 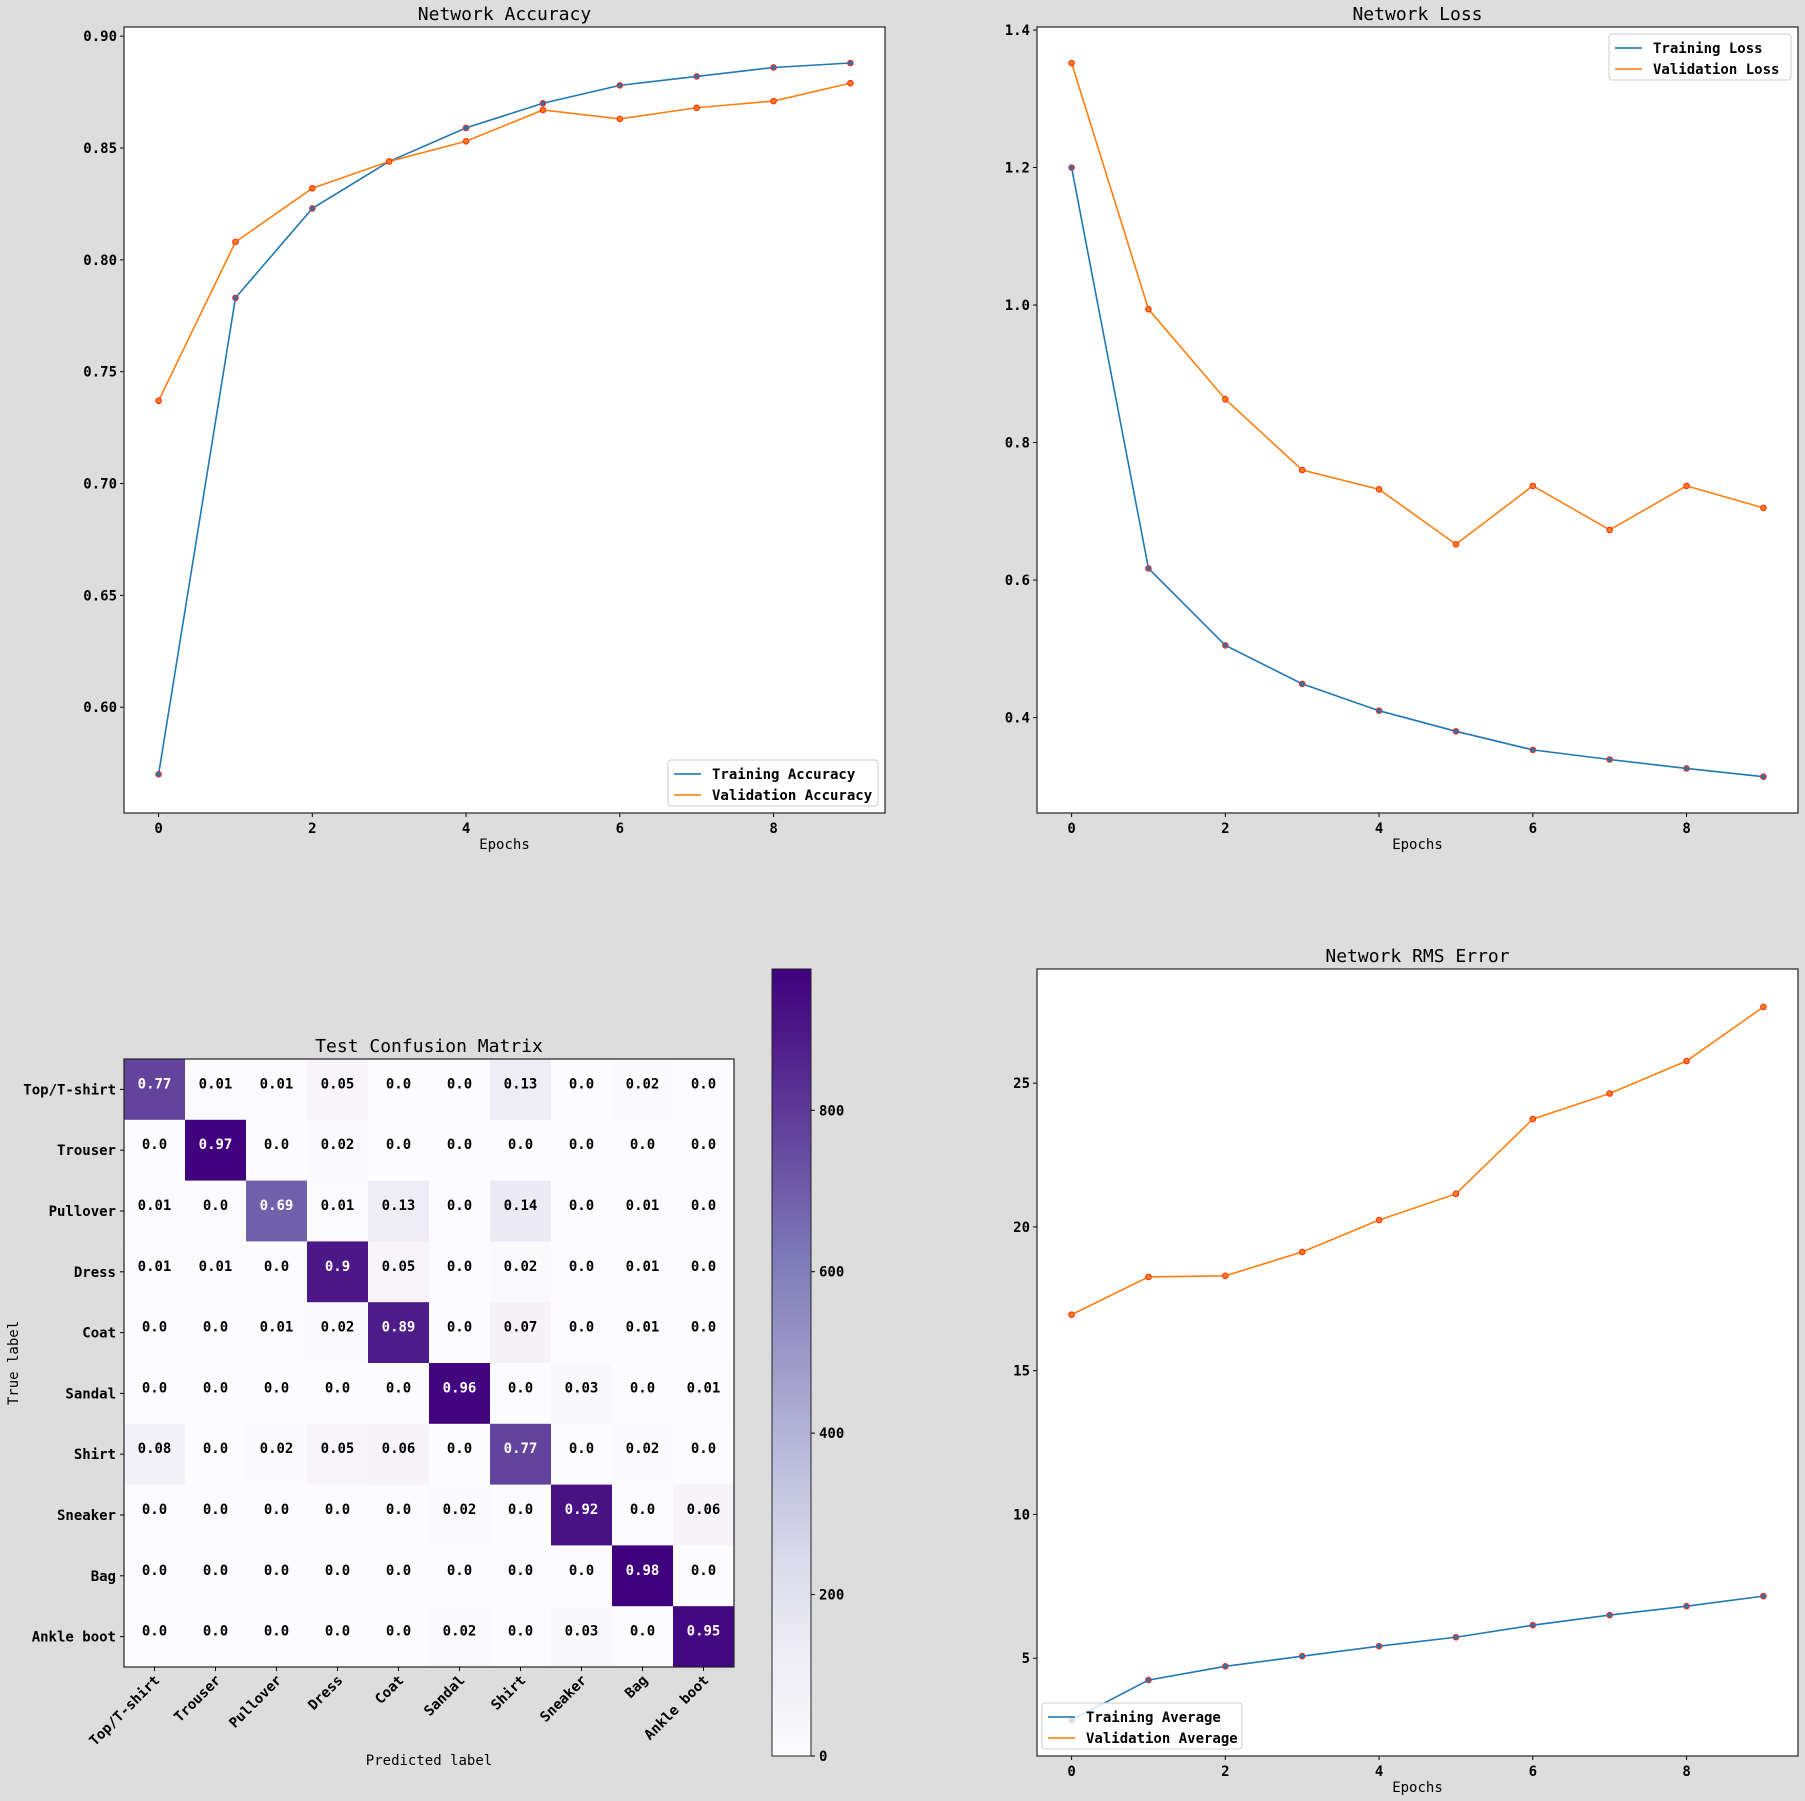 I want to click on x-tick-label: Pullover, so click(x=255, y=1702).